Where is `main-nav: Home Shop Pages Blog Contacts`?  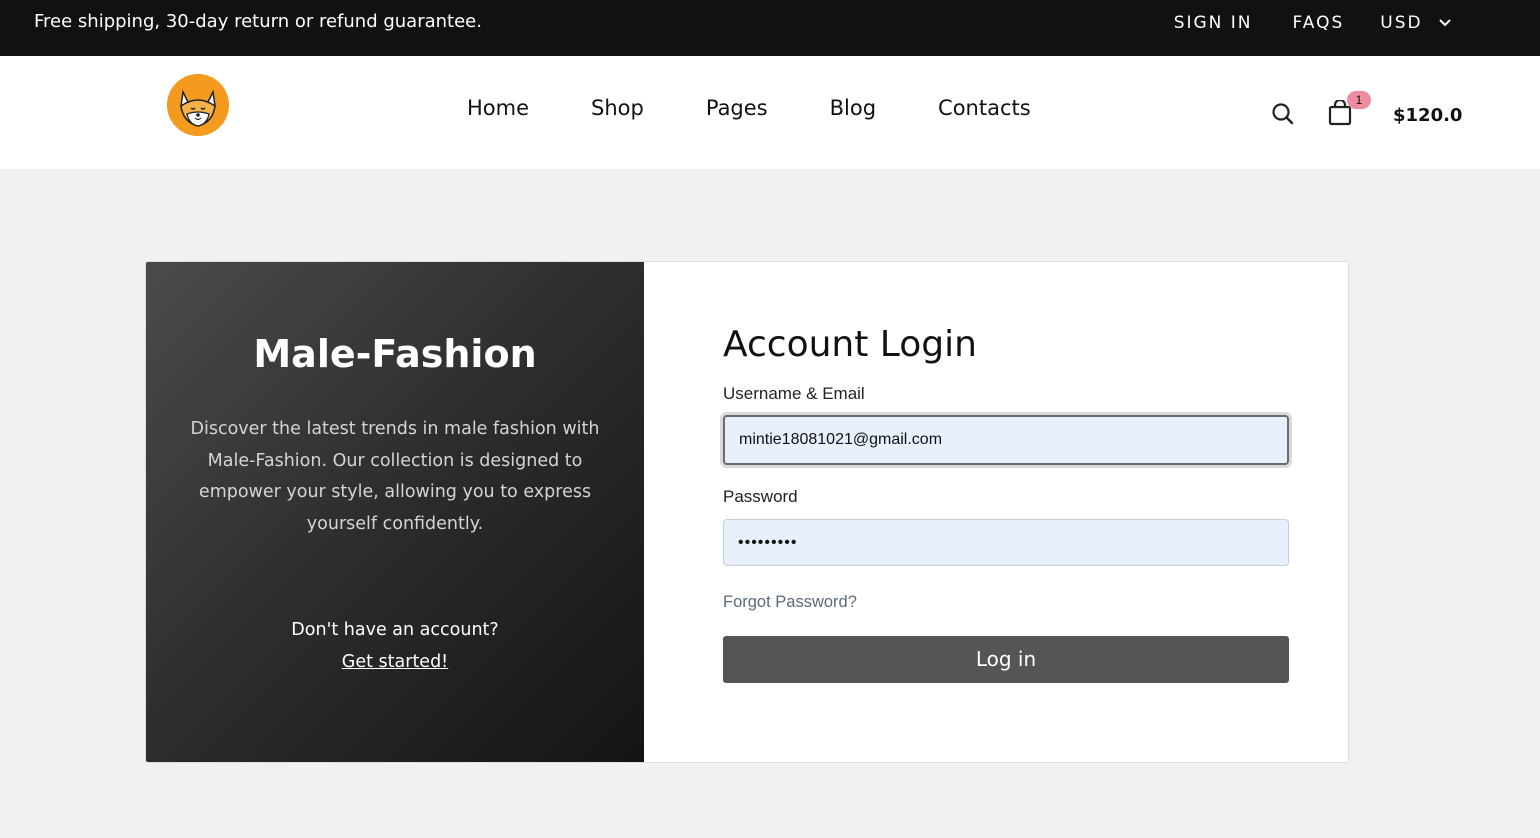
main-nav: Home Shop Pages Blog Contacts is located at coordinates (749, 108).